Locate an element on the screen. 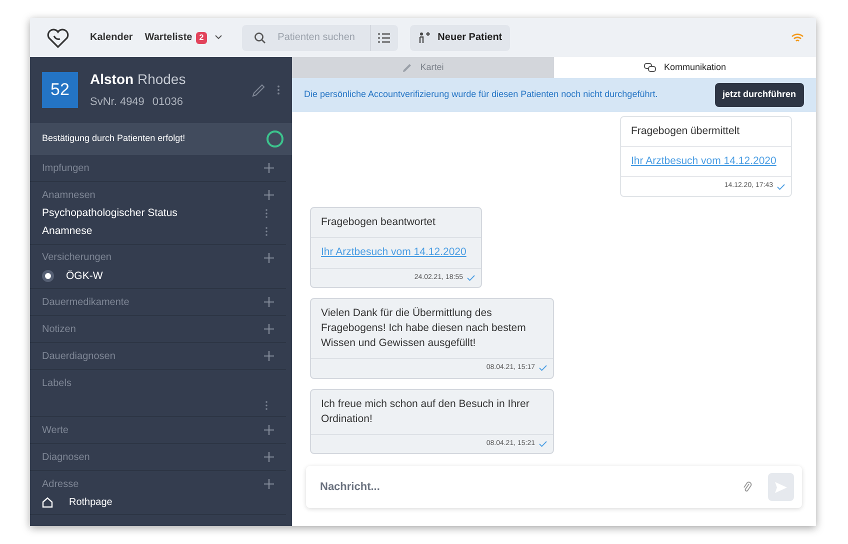  section-title: Dauermedikamente is located at coordinates (86, 303).